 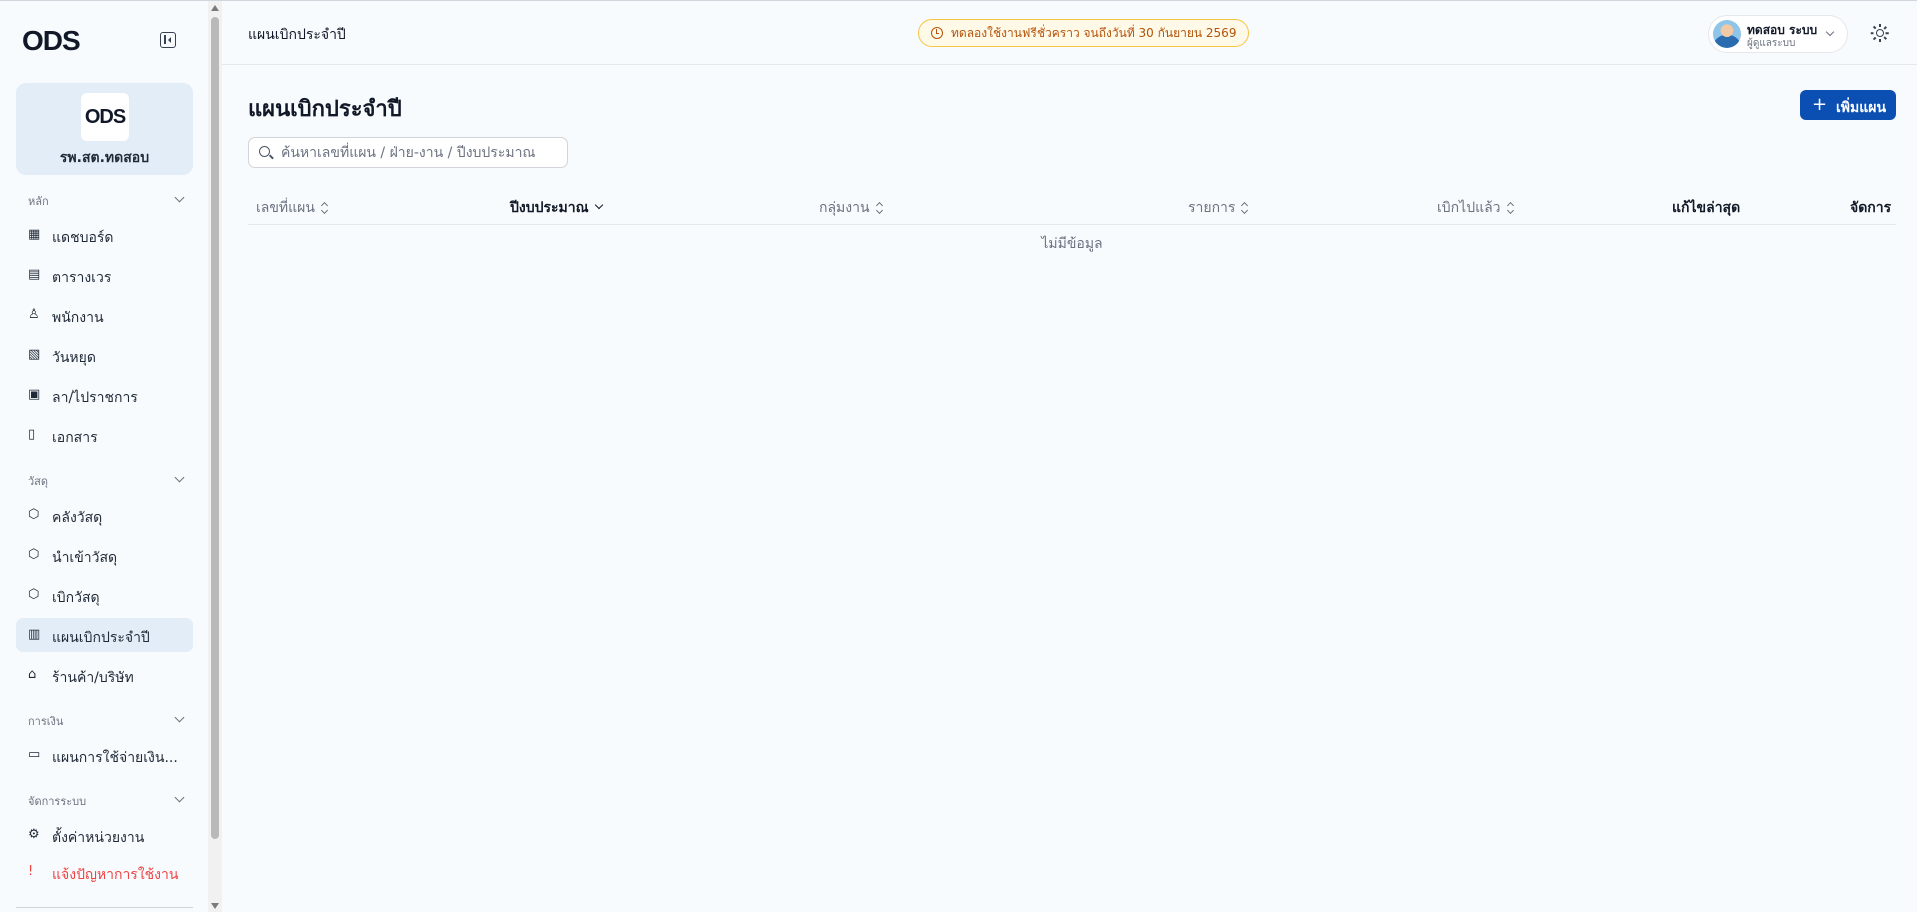 I want to click on column-label: เบิกไปแล้ว, so click(x=1469, y=208).